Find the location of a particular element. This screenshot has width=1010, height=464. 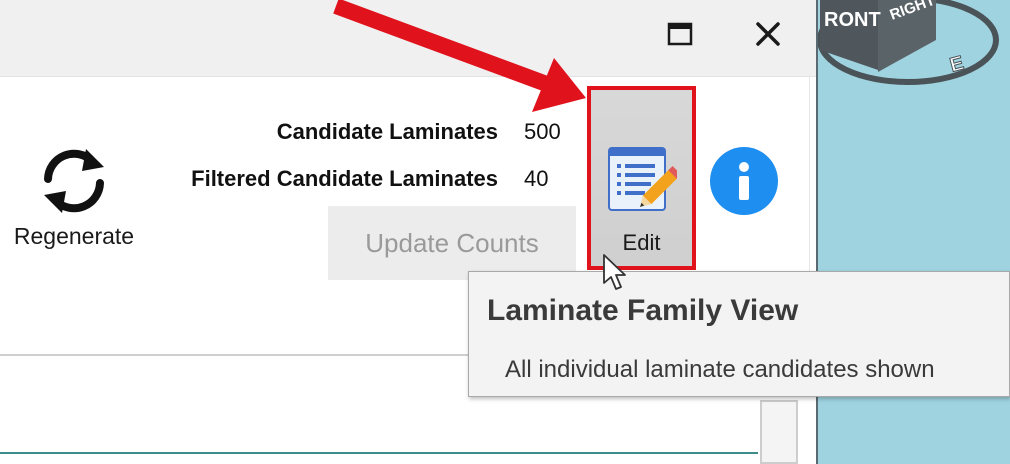

tooltip-description: All individual laminate candidates shown is located at coordinates (720, 369).